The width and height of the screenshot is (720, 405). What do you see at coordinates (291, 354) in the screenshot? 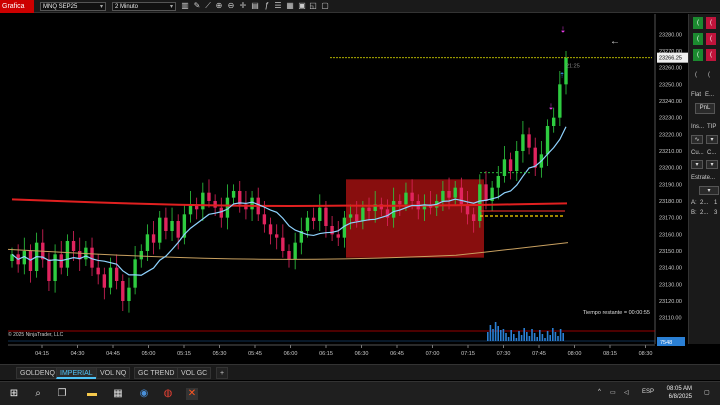
I see `time-tick-label: 06:00` at bounding box center [291, 354].